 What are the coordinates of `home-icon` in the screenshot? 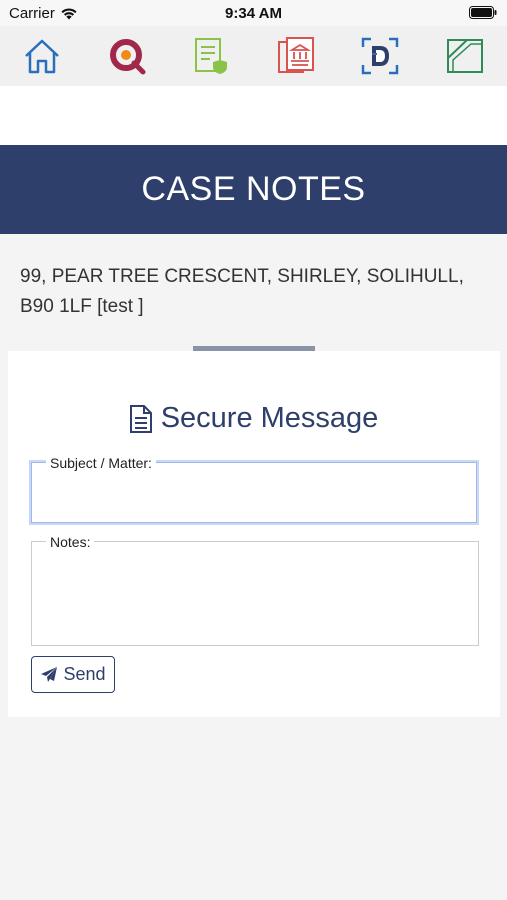 It's located at (42, 56).